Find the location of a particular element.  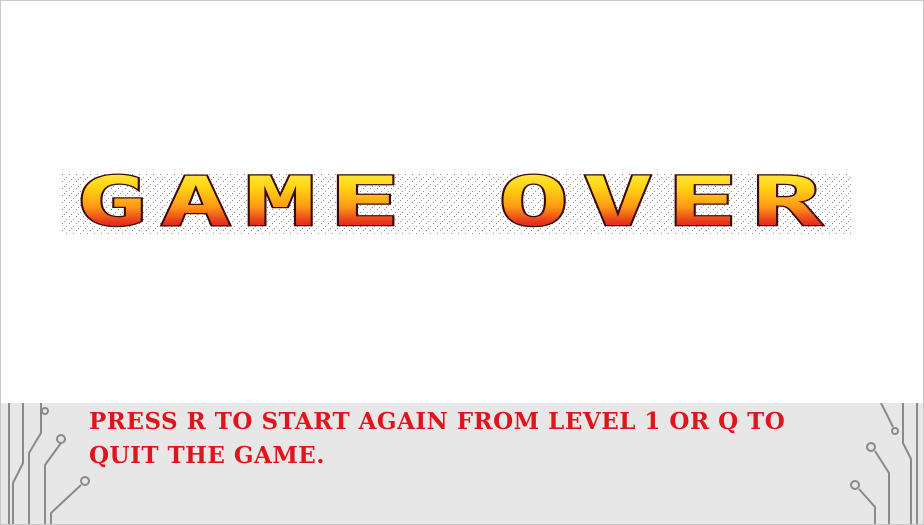

game-over-title-graphic: GAME OVER is located at coordinates (456, 203).